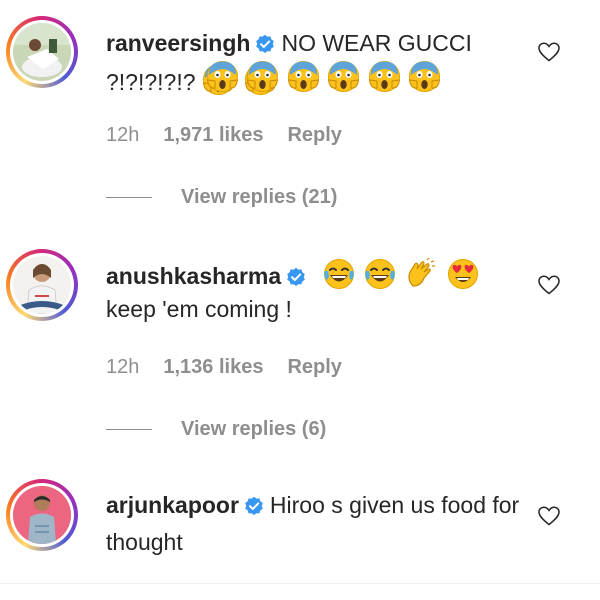  Describe the element at coordinates (259, 197) in the screenshot. I see `view-replies-label: View replies (21)` at that location.